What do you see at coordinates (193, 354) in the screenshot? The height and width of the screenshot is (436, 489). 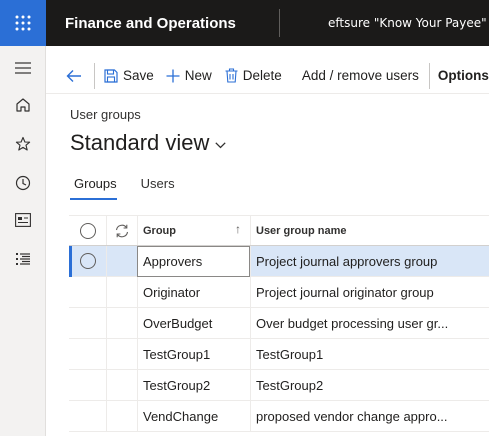 I see `group-cell: TestGroup1` at bounding box center [193, 354].